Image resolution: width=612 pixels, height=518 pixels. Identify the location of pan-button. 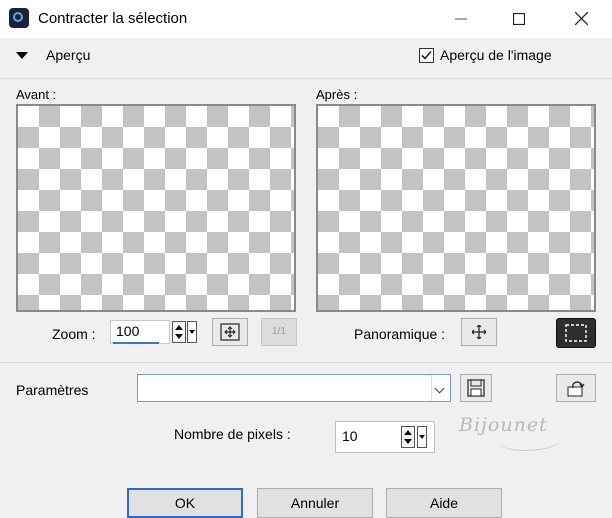
(479, 332).